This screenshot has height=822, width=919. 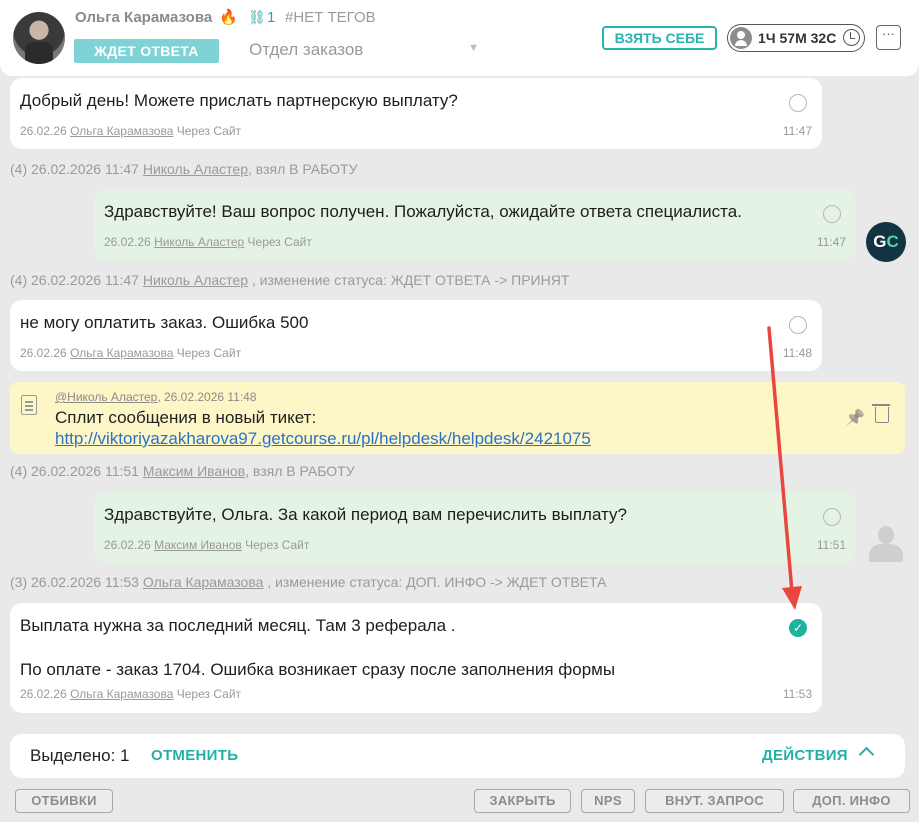 What do you see at coordinates (881, 413) in the screenshot?
I see `trash-icon` at bounding box center [881, 413].